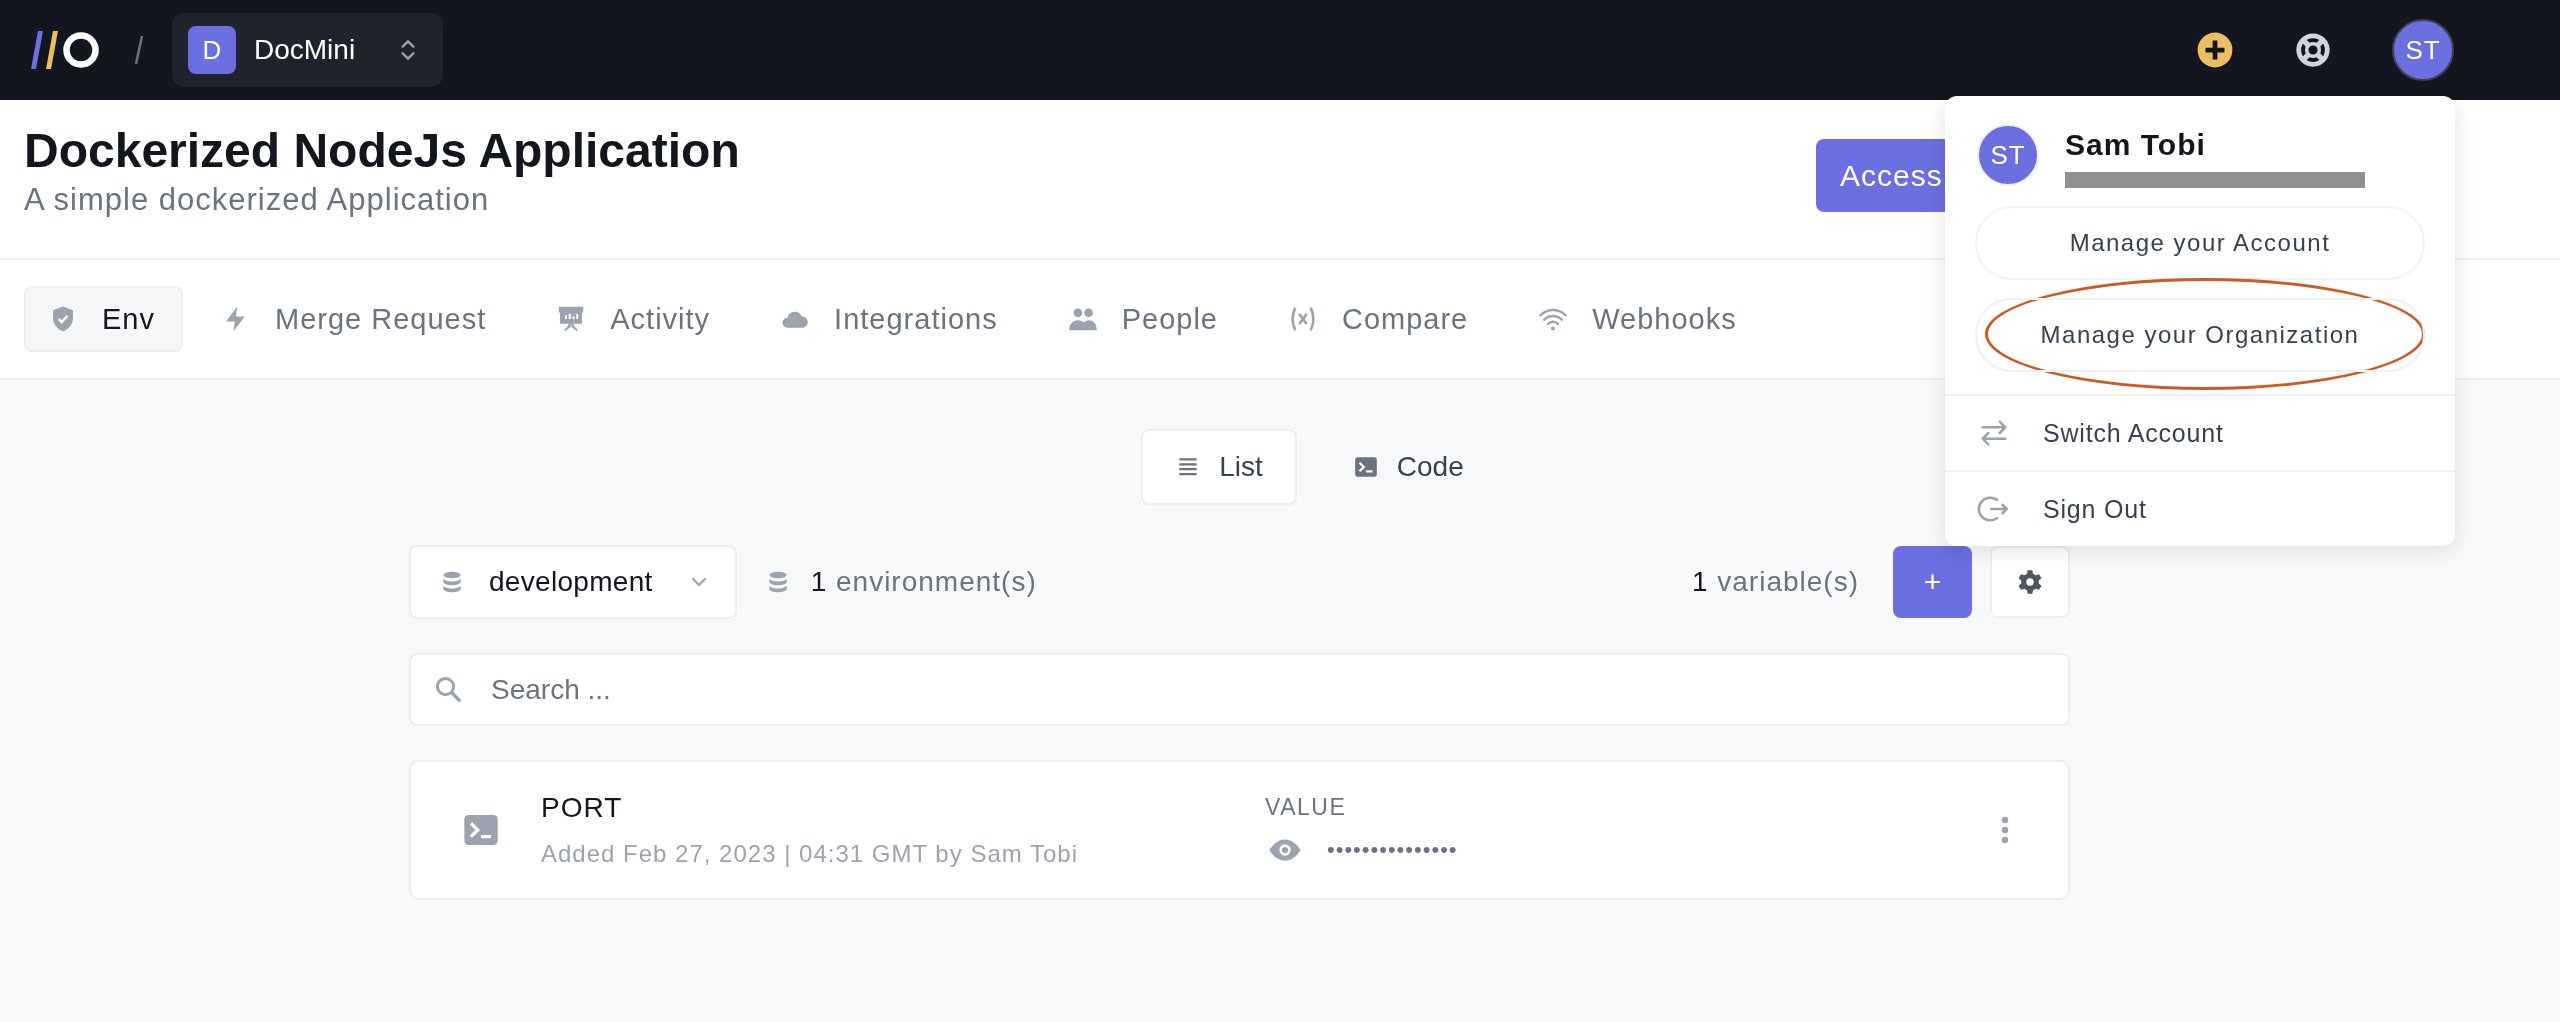  I want to click on menu-item: Switch Account, so click(2200, 432).